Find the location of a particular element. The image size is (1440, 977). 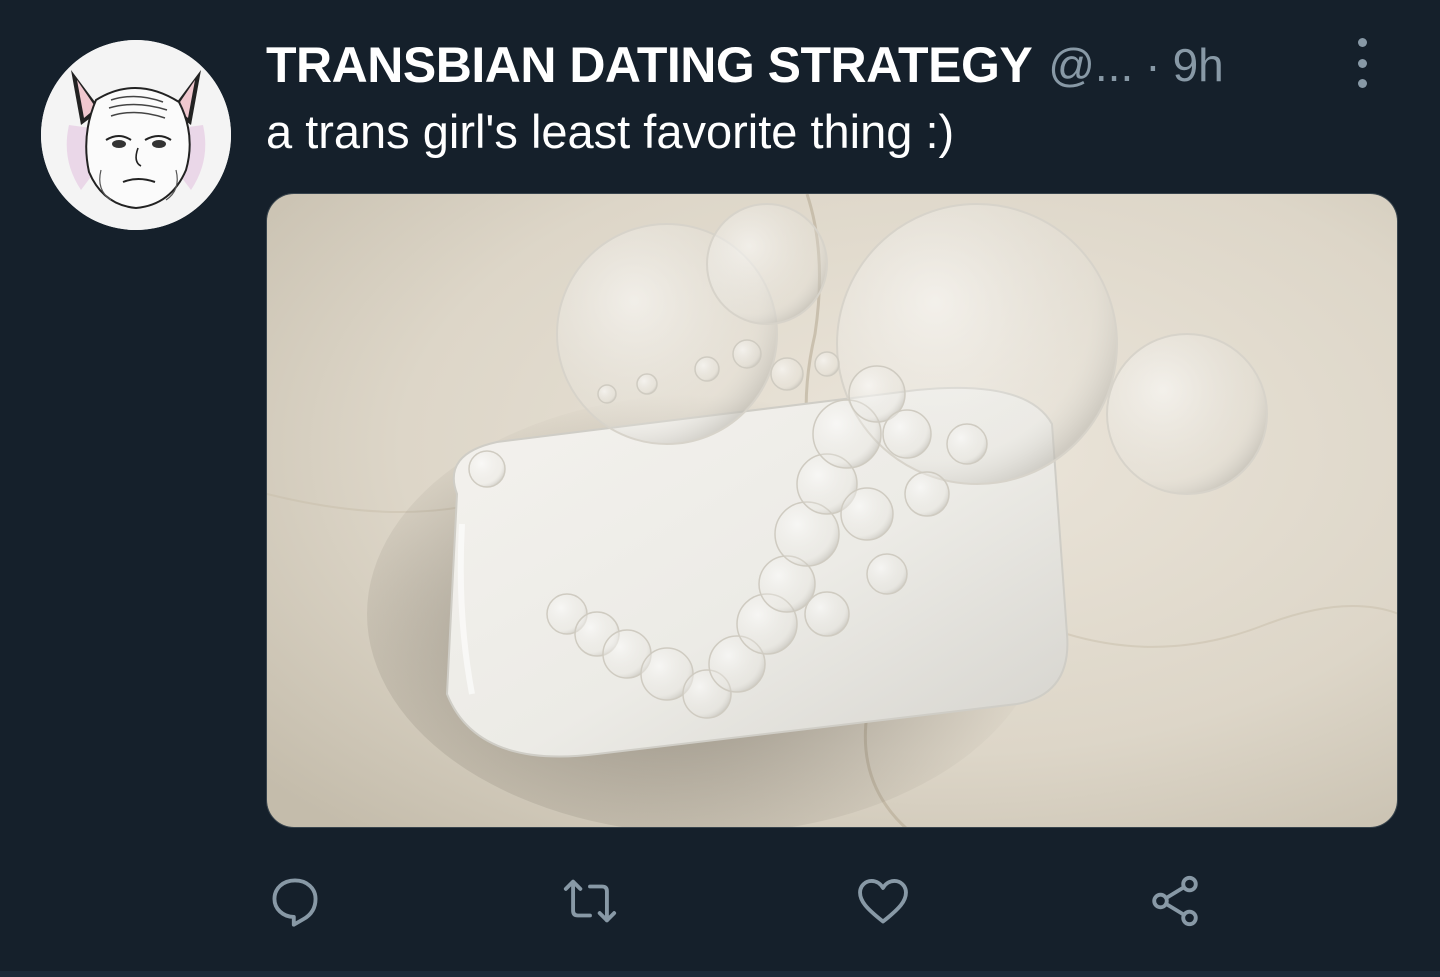

share-button is located at coordinates (1175, 901).